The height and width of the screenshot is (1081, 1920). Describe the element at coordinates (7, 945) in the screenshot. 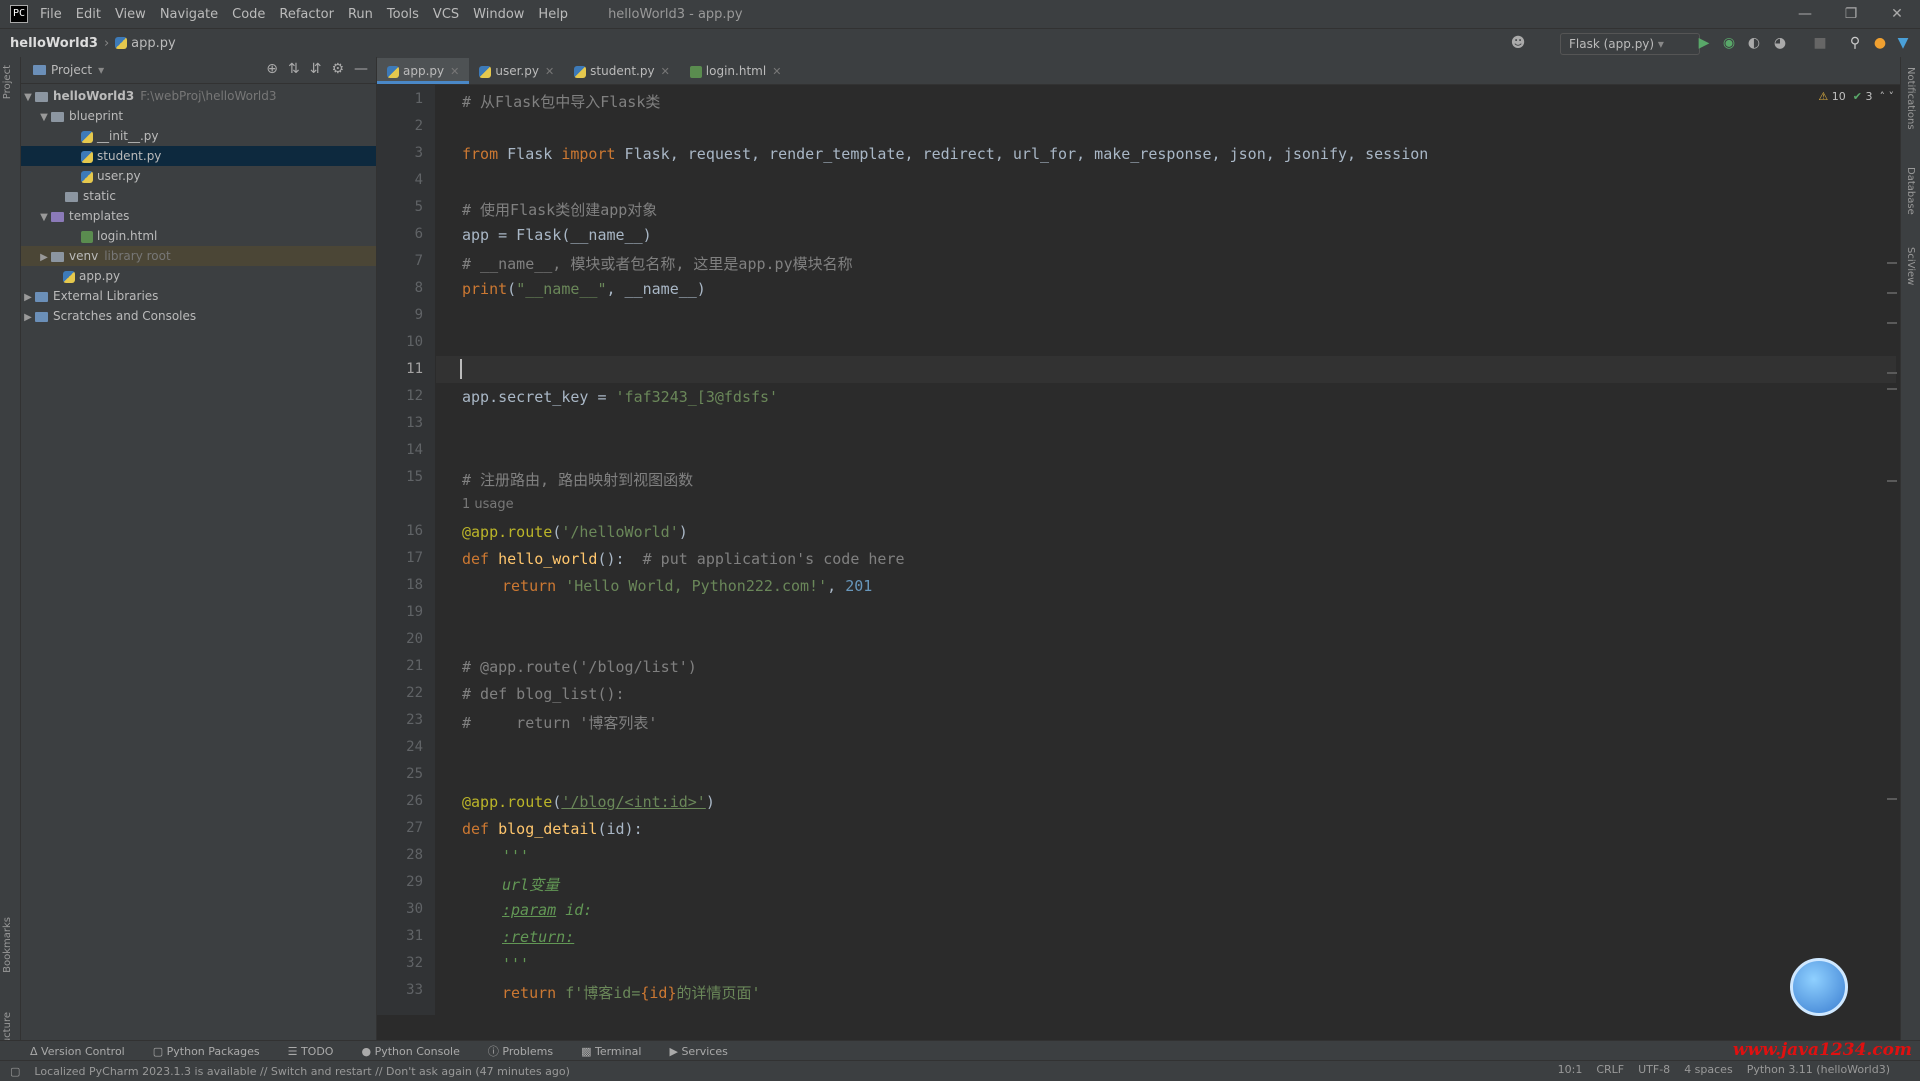

I see `stripe-bookmarks: Bookmarks` at that location.